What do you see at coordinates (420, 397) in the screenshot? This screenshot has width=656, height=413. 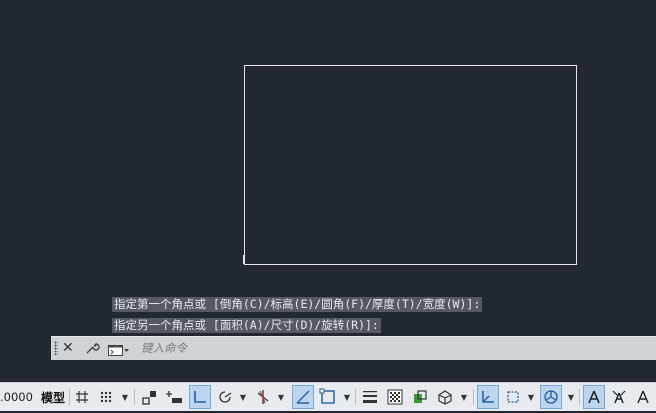 I see `selection-cycling-icon` at bounding box center [420, 397].